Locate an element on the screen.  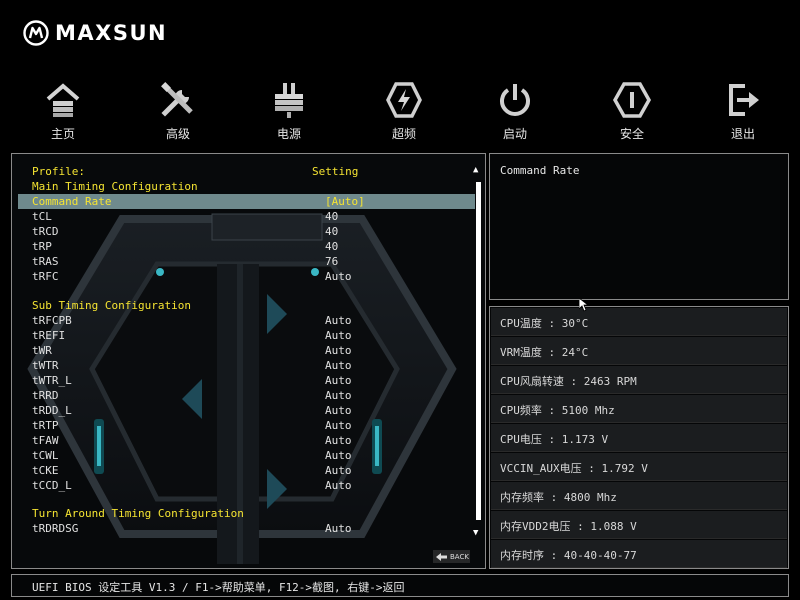
setting-value: 76 is located at coordinates (331, 261).